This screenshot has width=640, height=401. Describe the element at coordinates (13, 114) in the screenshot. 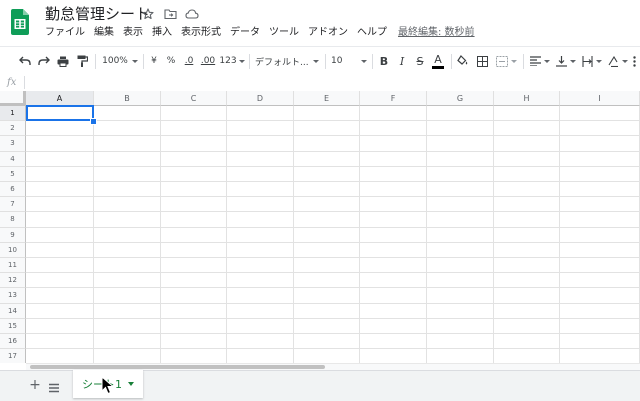

I see `row-header-1: 1` at that location.